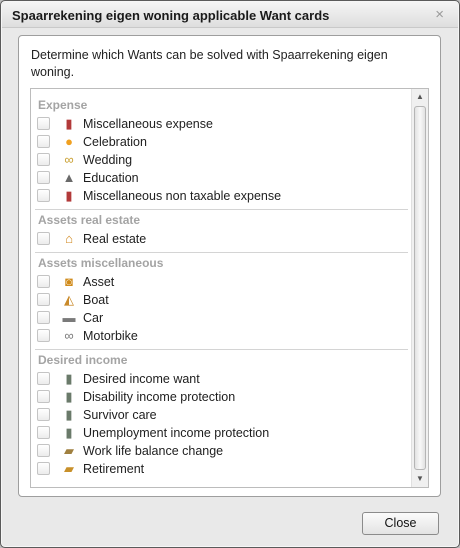 The width and height of the screenshot is (460, 548). What do you see at coordinates (400, 523) in the screenshot?
I see `close-button: Close` at bounding box center [400, 523].